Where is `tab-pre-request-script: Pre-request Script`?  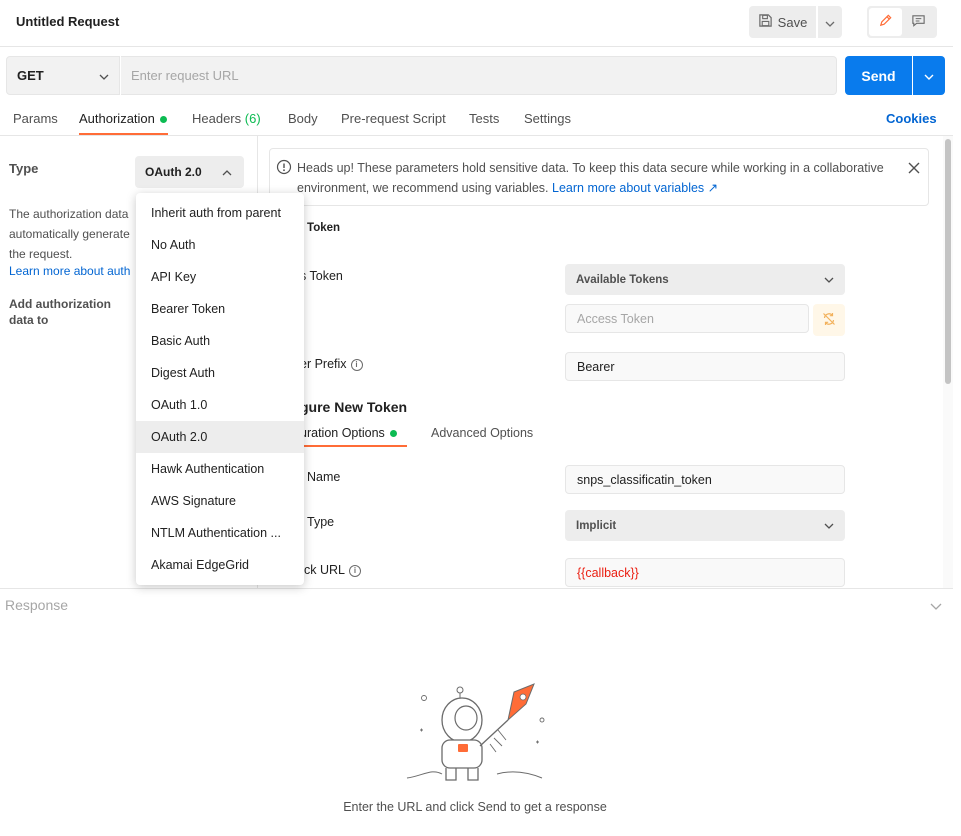
tab-pre-request-script: Pre-request Script is located at coordinates (393, 118).